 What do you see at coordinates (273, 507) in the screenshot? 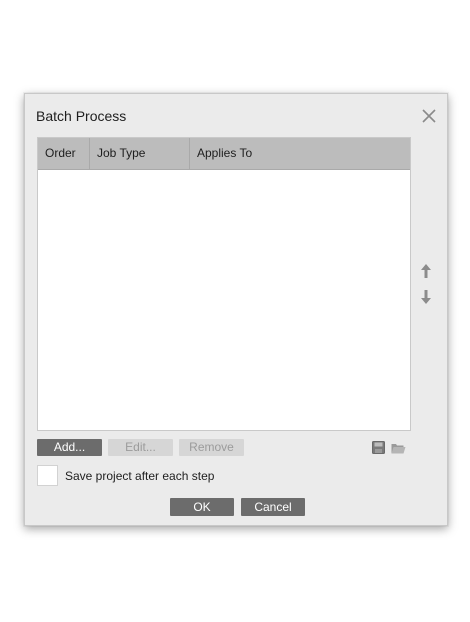
I see `cancel-button: Cancel` at bounding box center [273, 507].